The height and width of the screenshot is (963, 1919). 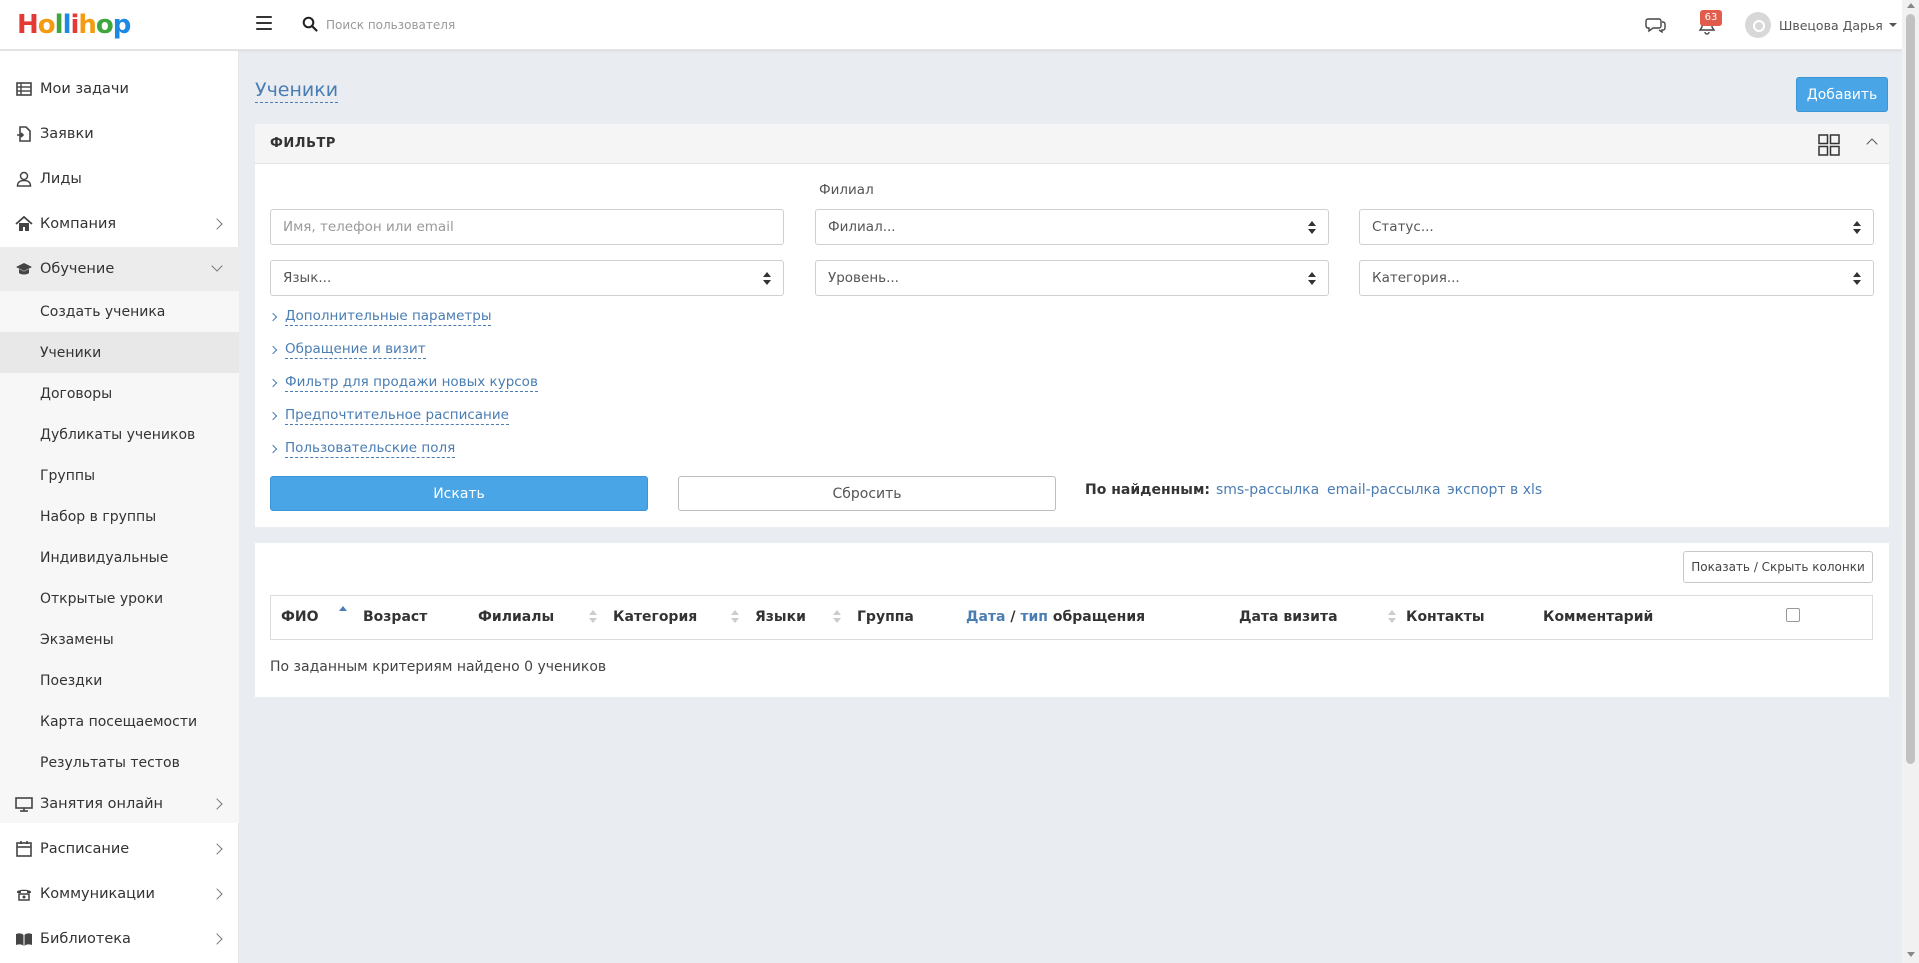 What do you see at coordinates (1857, 279) in the screenshot?
I see `select-arrows-icon` at bounding box center [1857, 279].